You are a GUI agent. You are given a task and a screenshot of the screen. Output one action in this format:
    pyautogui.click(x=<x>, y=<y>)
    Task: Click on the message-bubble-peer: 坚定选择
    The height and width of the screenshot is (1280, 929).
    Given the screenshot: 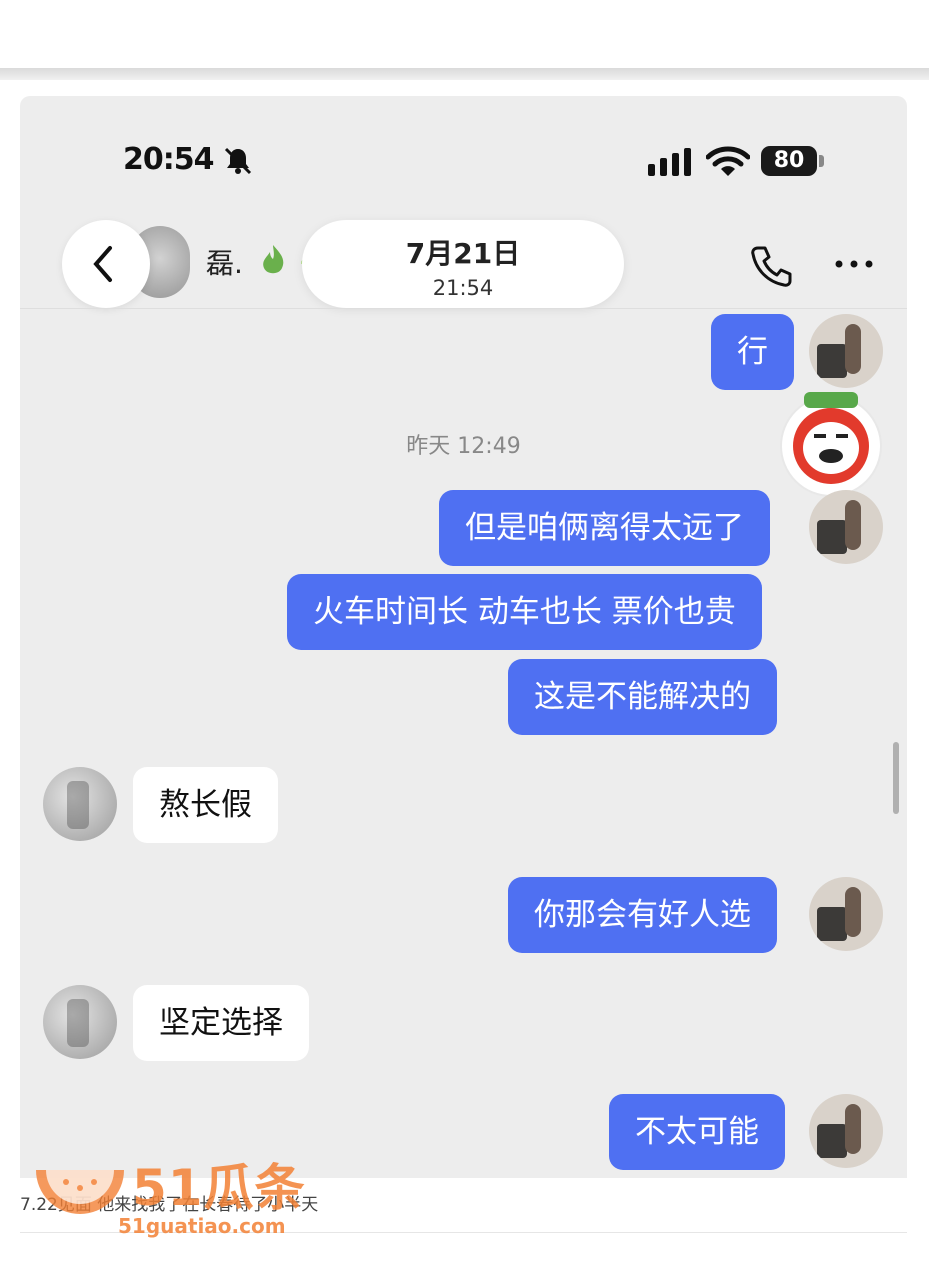 What is the action you would take?
    pyautogui.click(x=221, y=1023)
    